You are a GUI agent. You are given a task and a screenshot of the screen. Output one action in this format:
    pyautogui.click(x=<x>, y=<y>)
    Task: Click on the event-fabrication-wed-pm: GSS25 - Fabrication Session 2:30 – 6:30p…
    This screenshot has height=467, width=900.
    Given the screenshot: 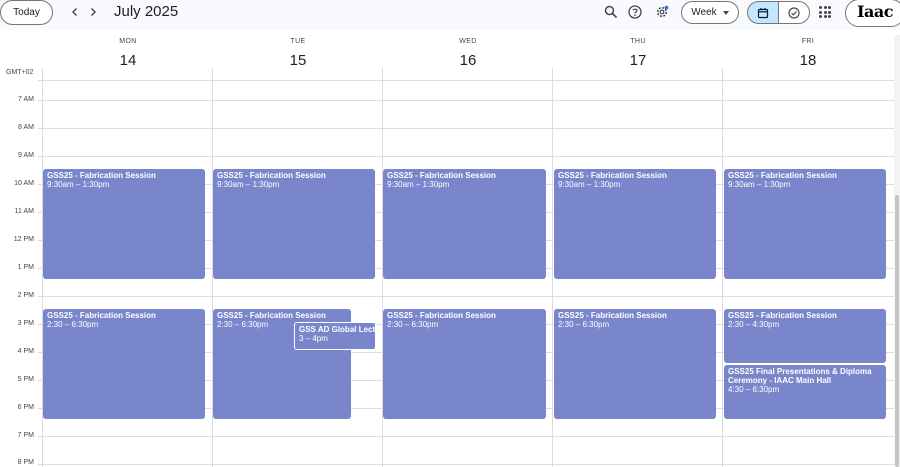 What is the action you would take?
    pyautogui.click(x=464, y=364)
    